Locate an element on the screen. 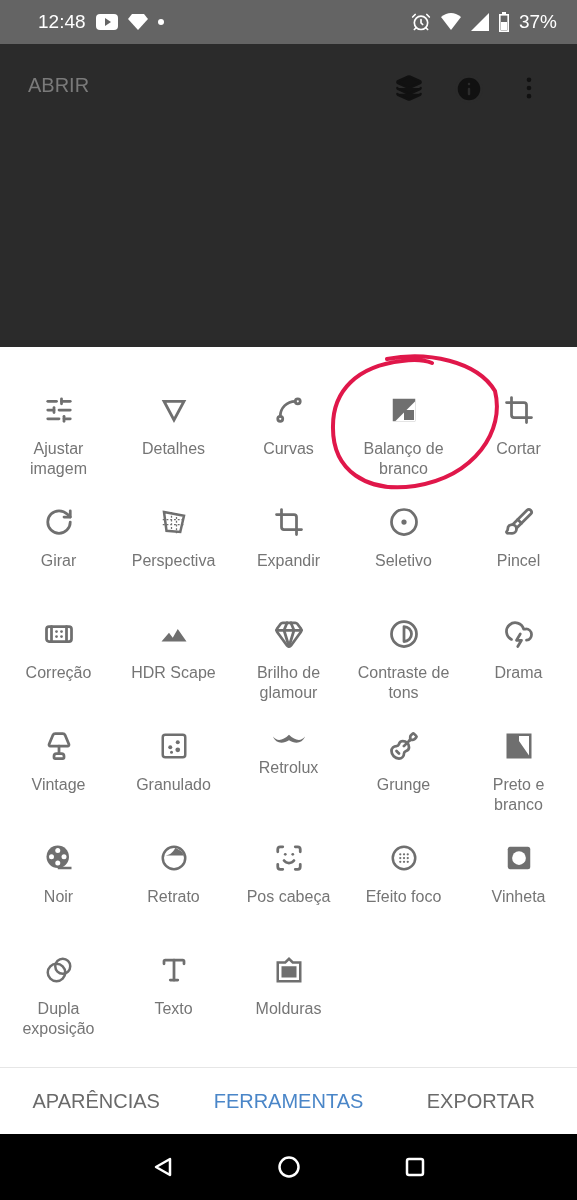 Image resolution: width=577 pixels, height=1200 pixels. tool-button: Pos cabeça is located at coordinates (288, 899).